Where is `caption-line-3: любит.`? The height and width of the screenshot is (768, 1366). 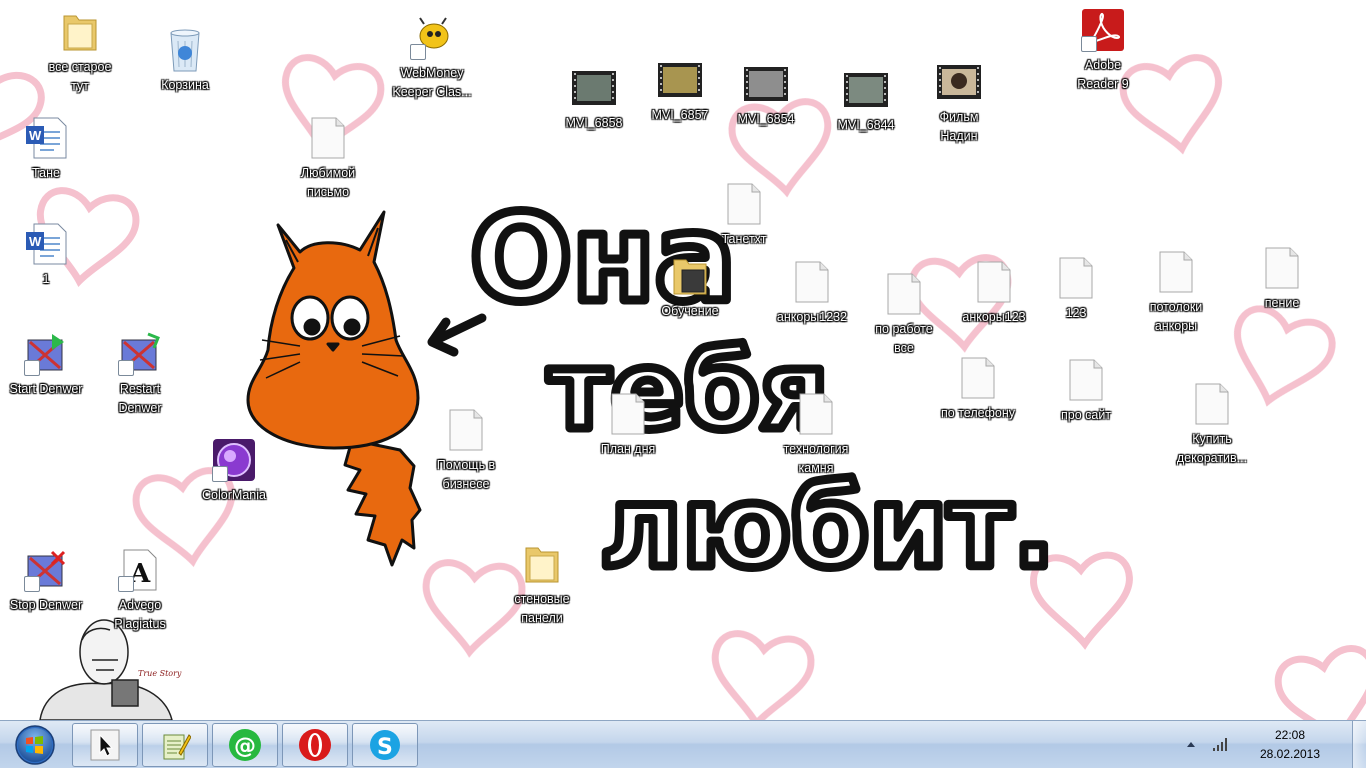
caption-line-3: любит. is located at coordinates (827, 528).